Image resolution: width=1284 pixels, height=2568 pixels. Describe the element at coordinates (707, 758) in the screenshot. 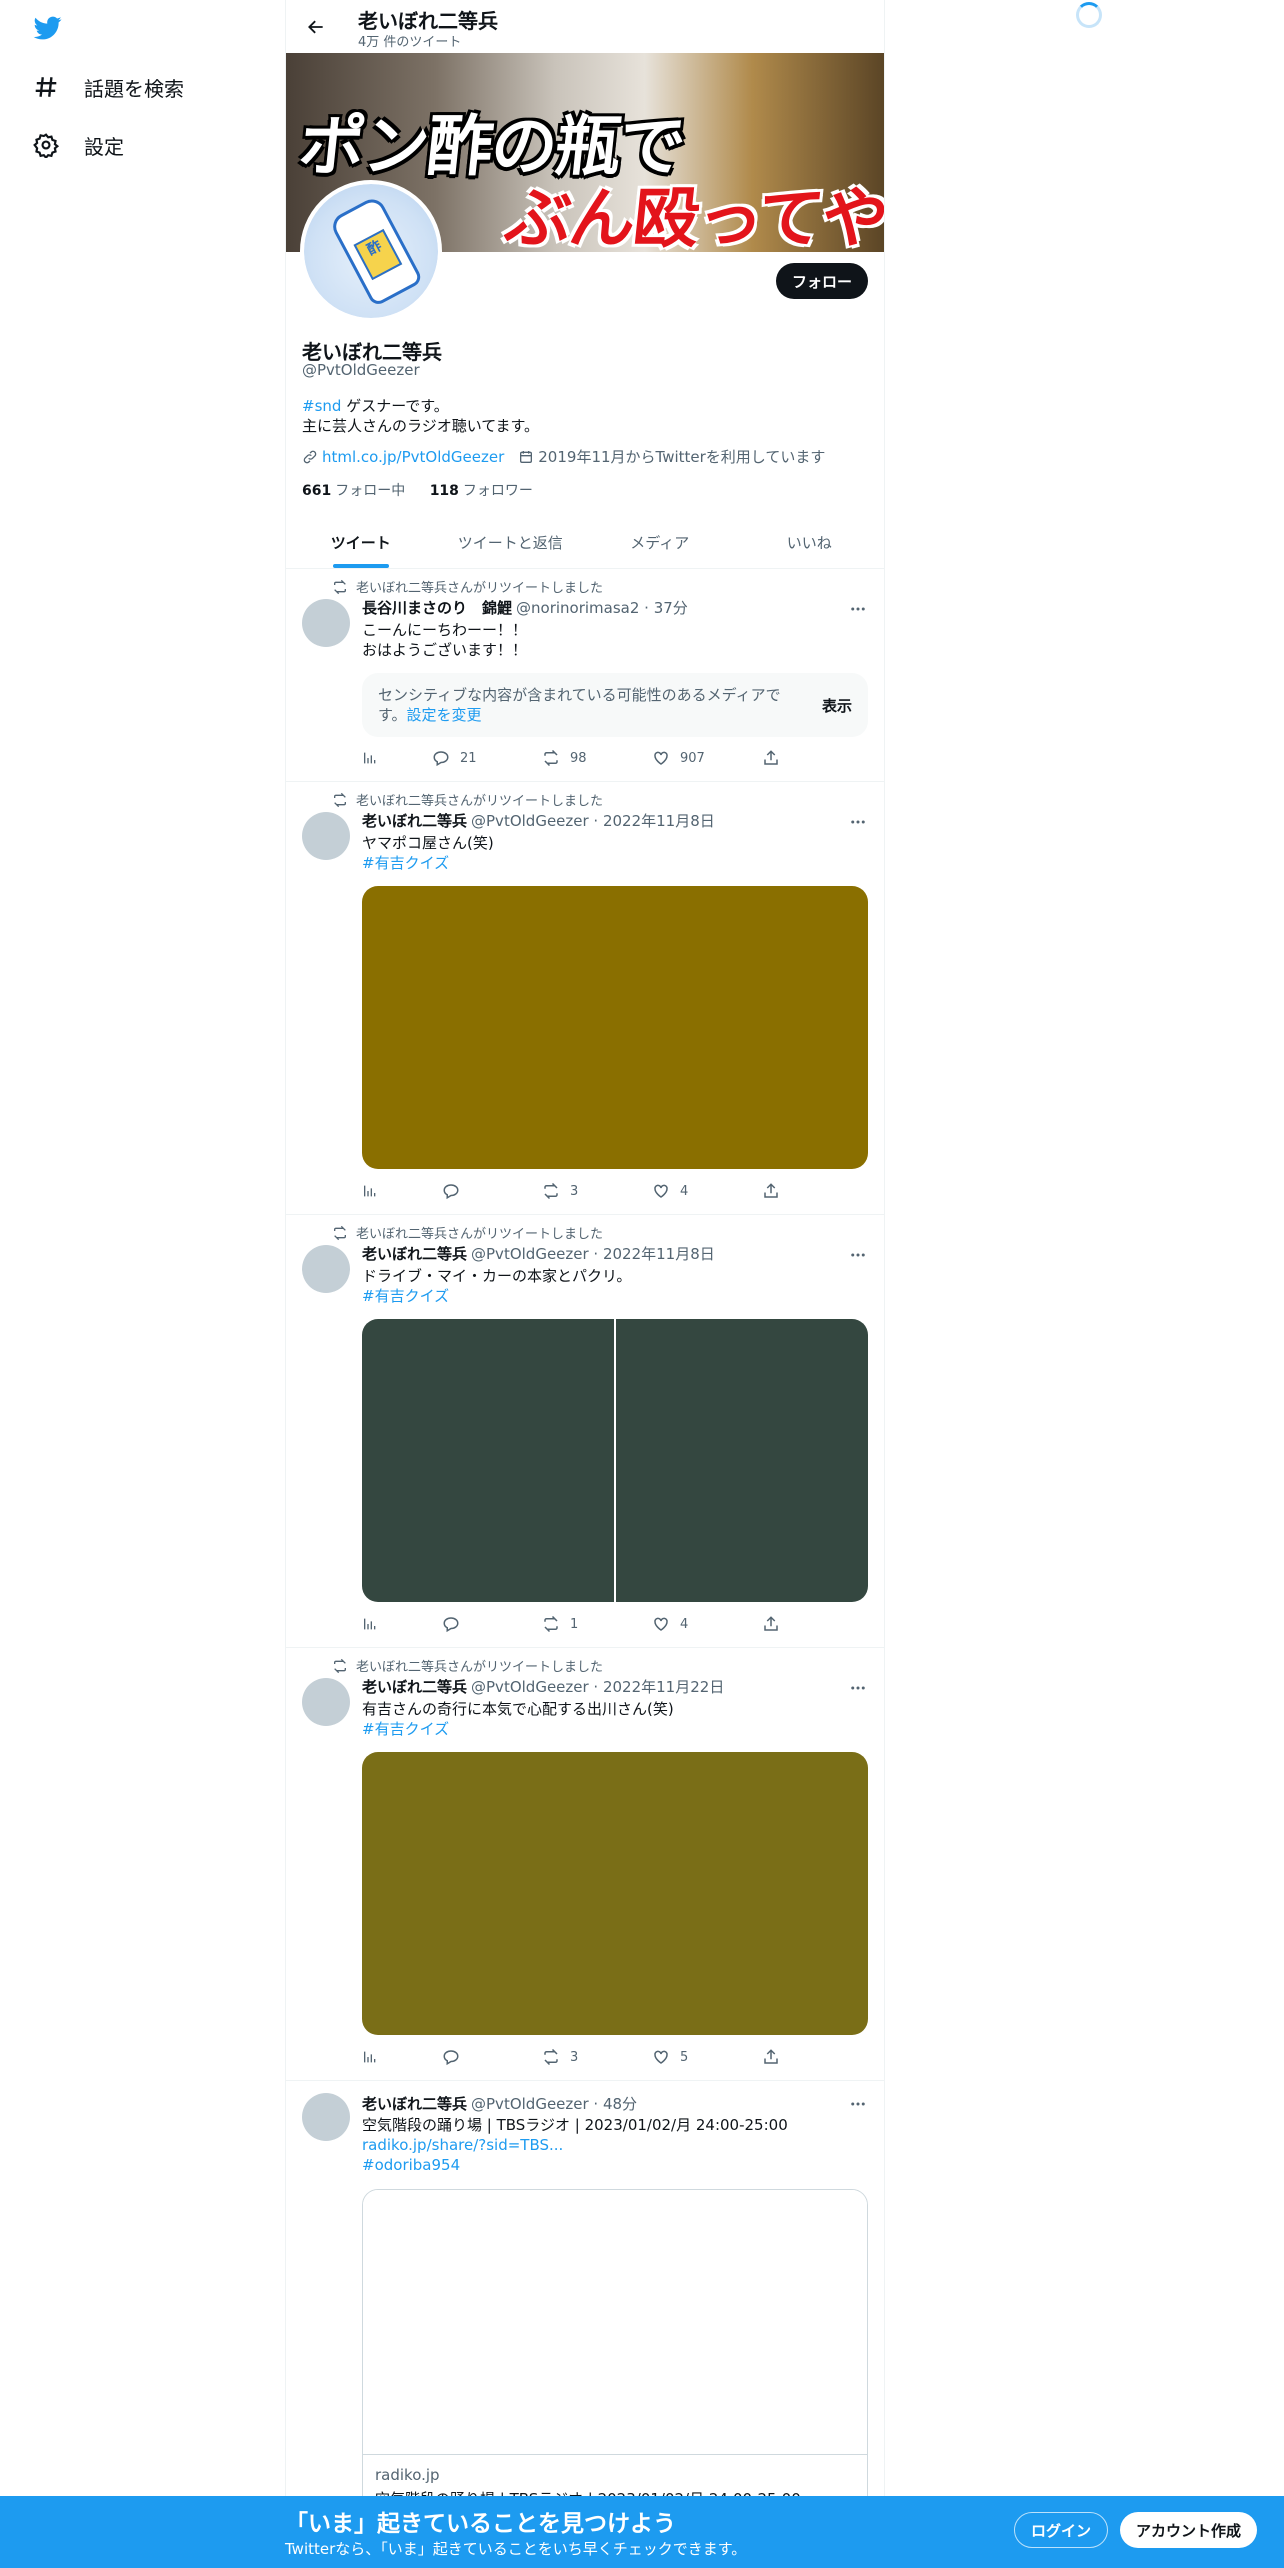

I see `like-button: 907` at that location.